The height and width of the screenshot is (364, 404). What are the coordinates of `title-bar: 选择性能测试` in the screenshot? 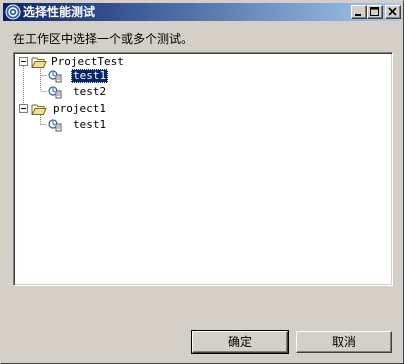 It's located at (202, 12).